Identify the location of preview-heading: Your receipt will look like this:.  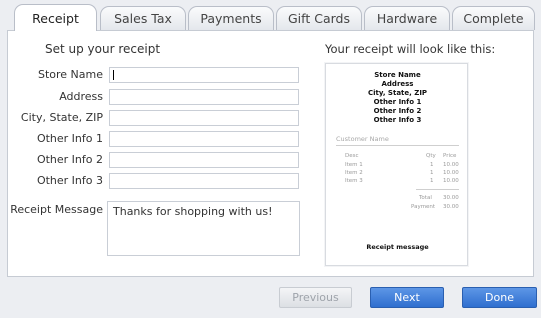
(410, 49).